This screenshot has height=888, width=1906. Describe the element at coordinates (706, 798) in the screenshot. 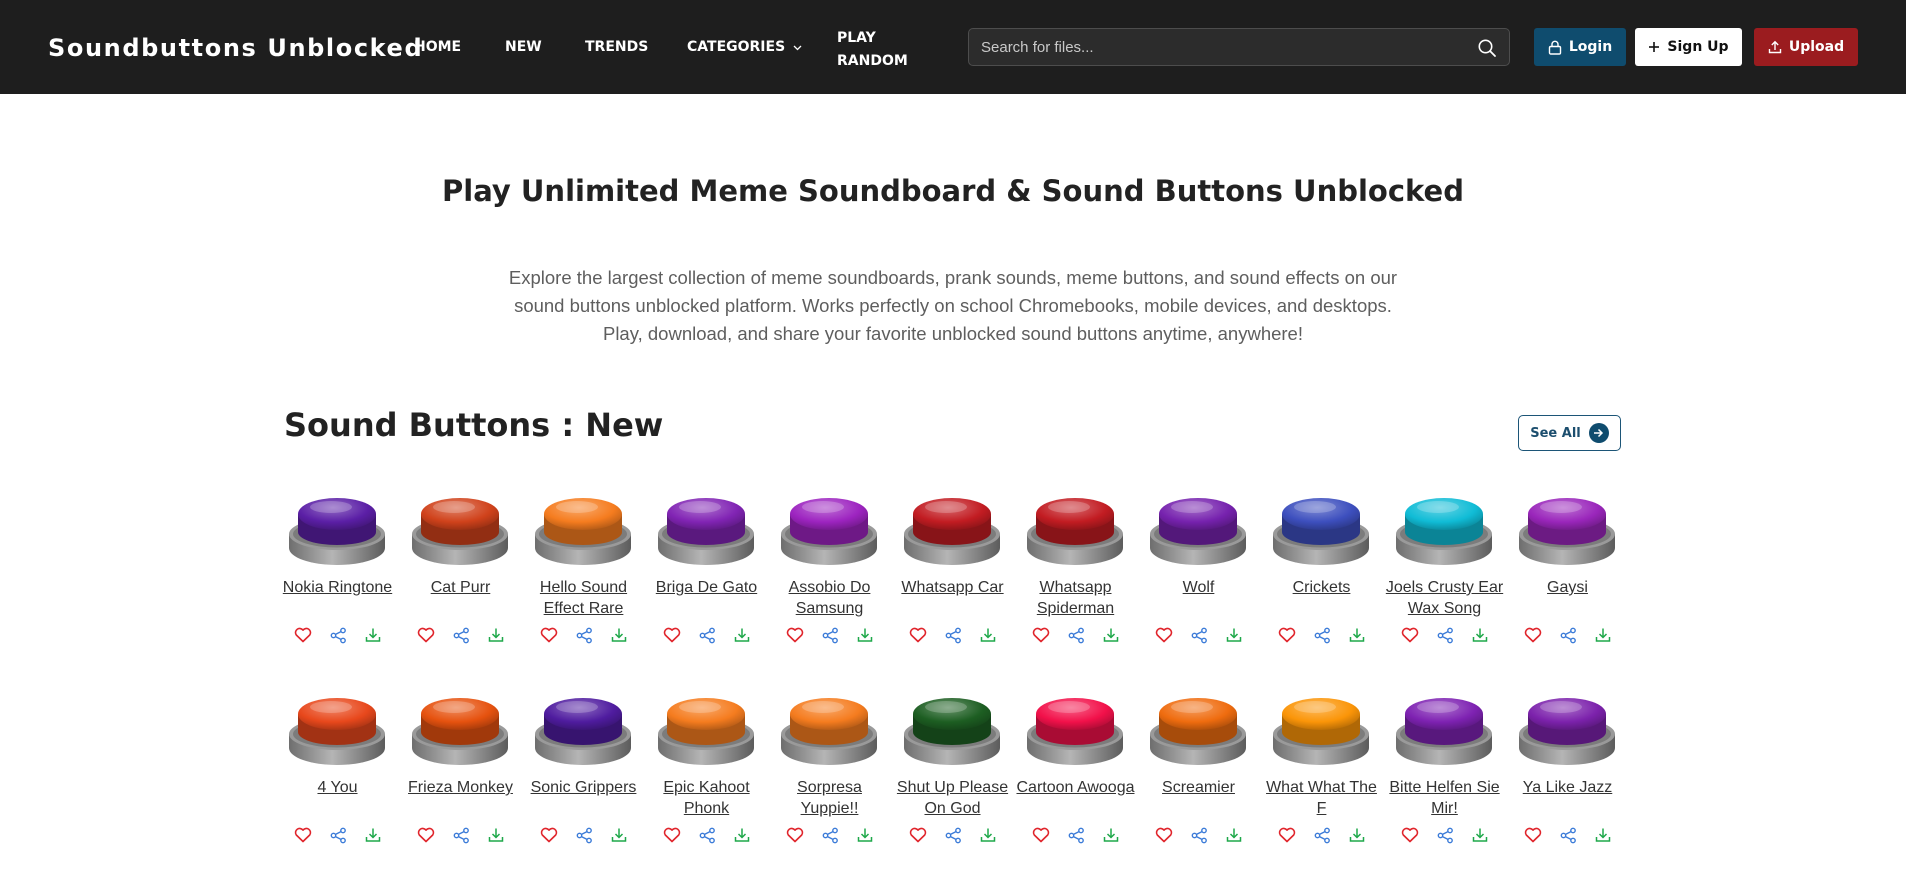

I see `sound-title-link: Epic Kahoot Phonk` at that location.